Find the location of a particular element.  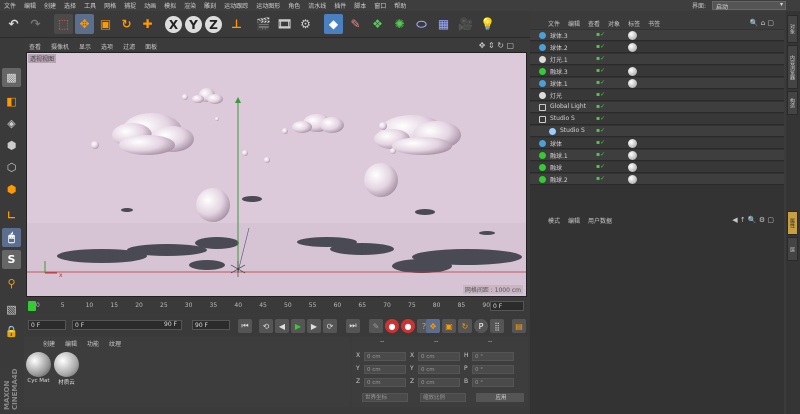

menu-item: 脚本 is located at coordinates (360, 5).